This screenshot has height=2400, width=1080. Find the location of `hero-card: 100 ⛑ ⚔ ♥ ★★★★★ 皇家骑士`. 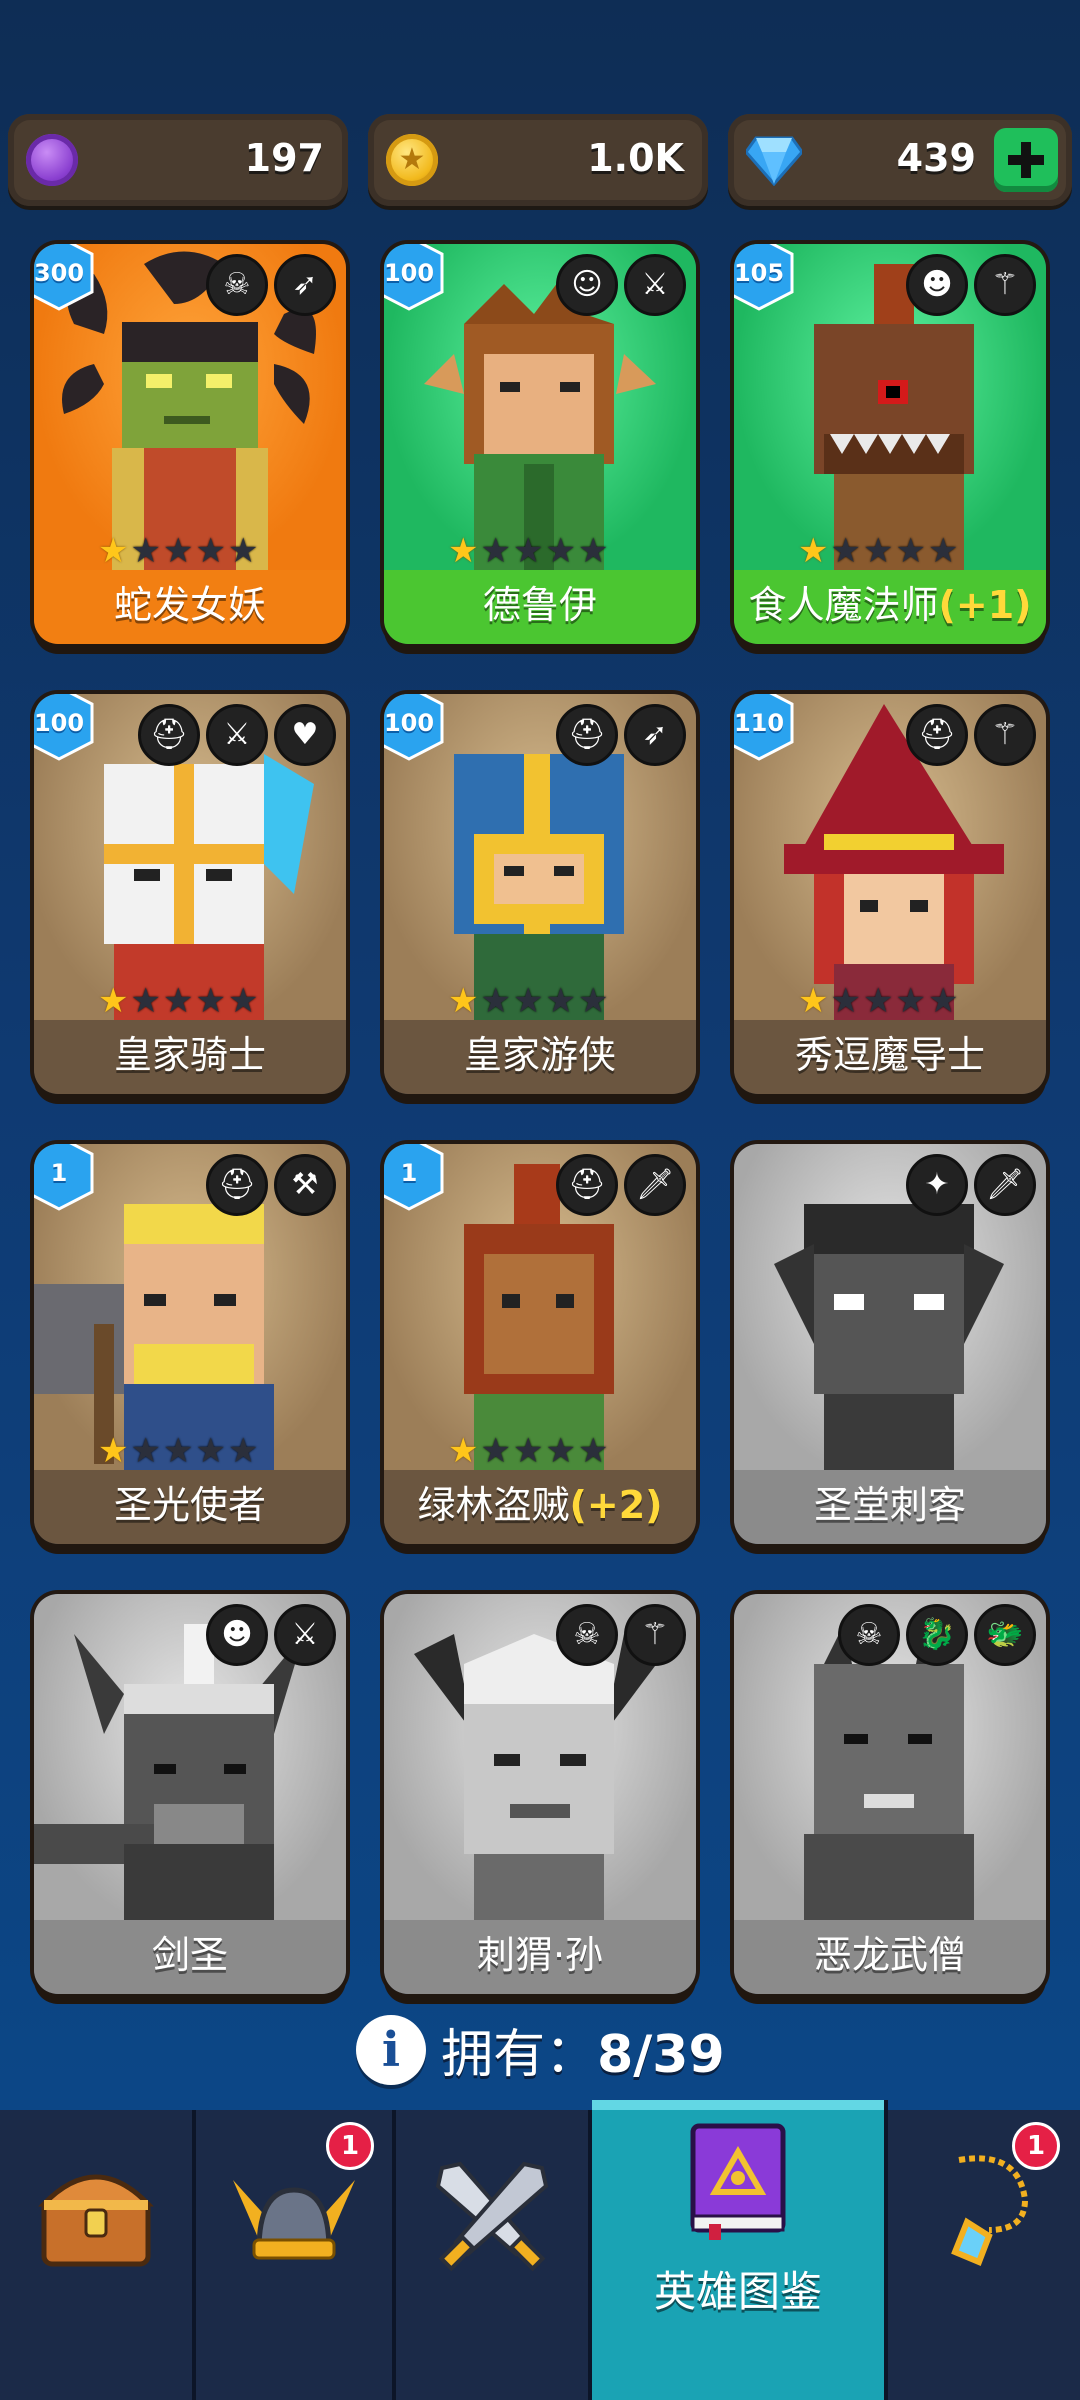

hero-card: 100 ⛑ ⚔ ♥ ★★★★★ 皇家骑士 is located at coordinates (190, 894).